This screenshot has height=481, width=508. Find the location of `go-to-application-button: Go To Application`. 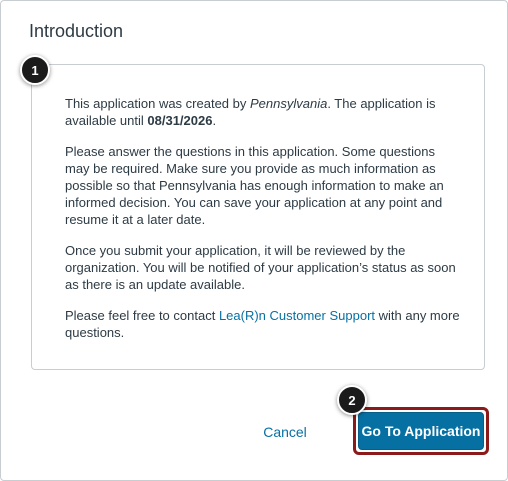

go-to-application-button: Go To Application is located at coordinates (421, 431).